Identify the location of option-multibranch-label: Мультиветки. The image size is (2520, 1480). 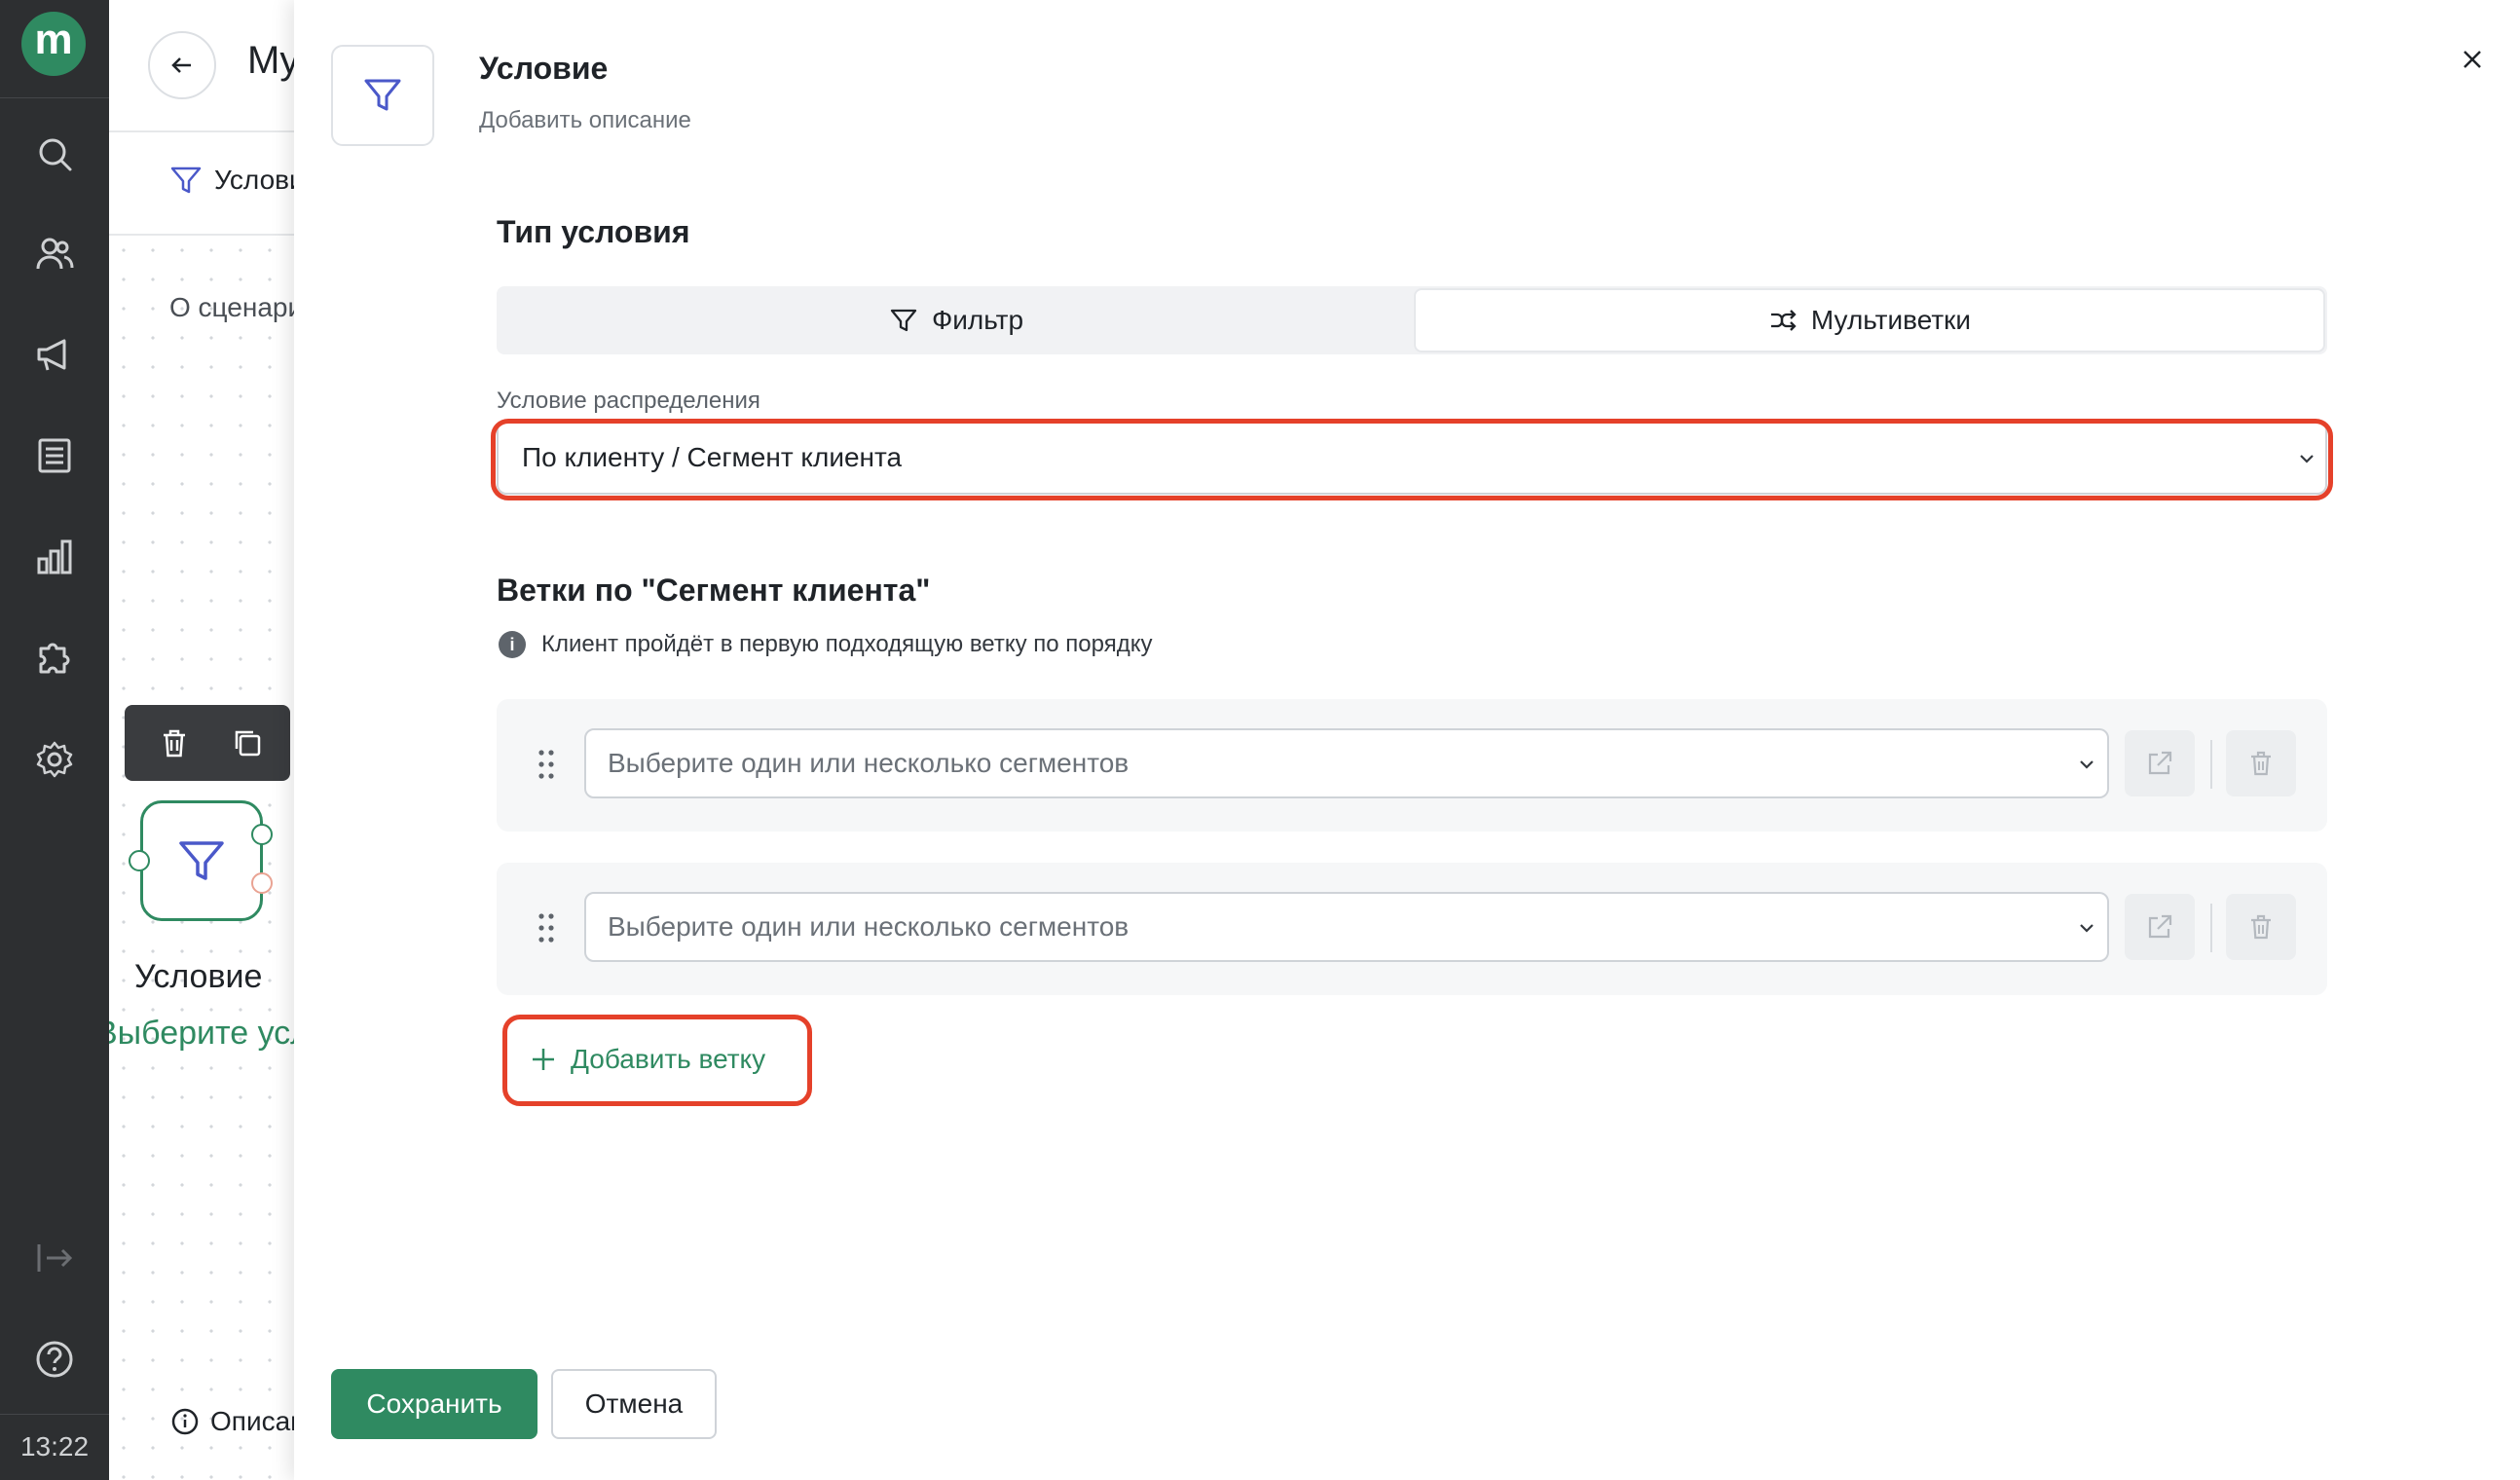
(1891, 320).